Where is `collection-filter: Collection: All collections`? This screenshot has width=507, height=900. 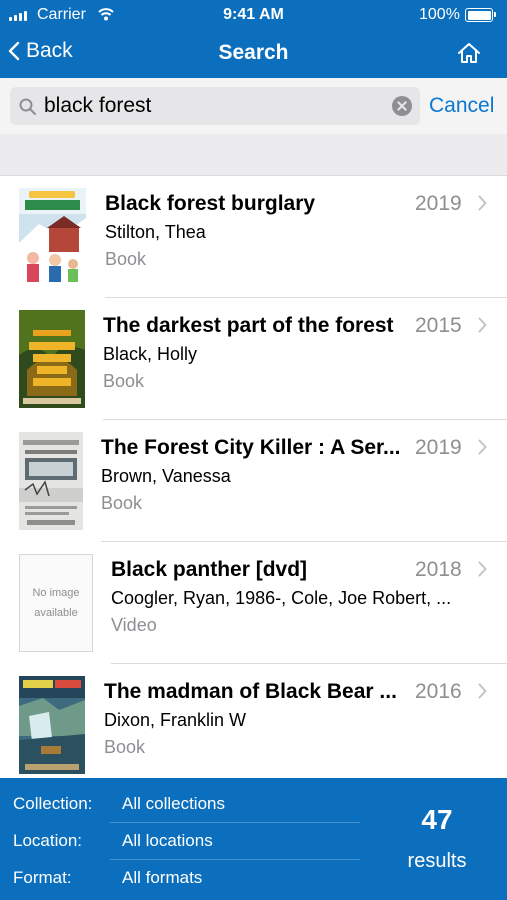 collection-filter: Collection: All collections is located at coordinates (180, 804).